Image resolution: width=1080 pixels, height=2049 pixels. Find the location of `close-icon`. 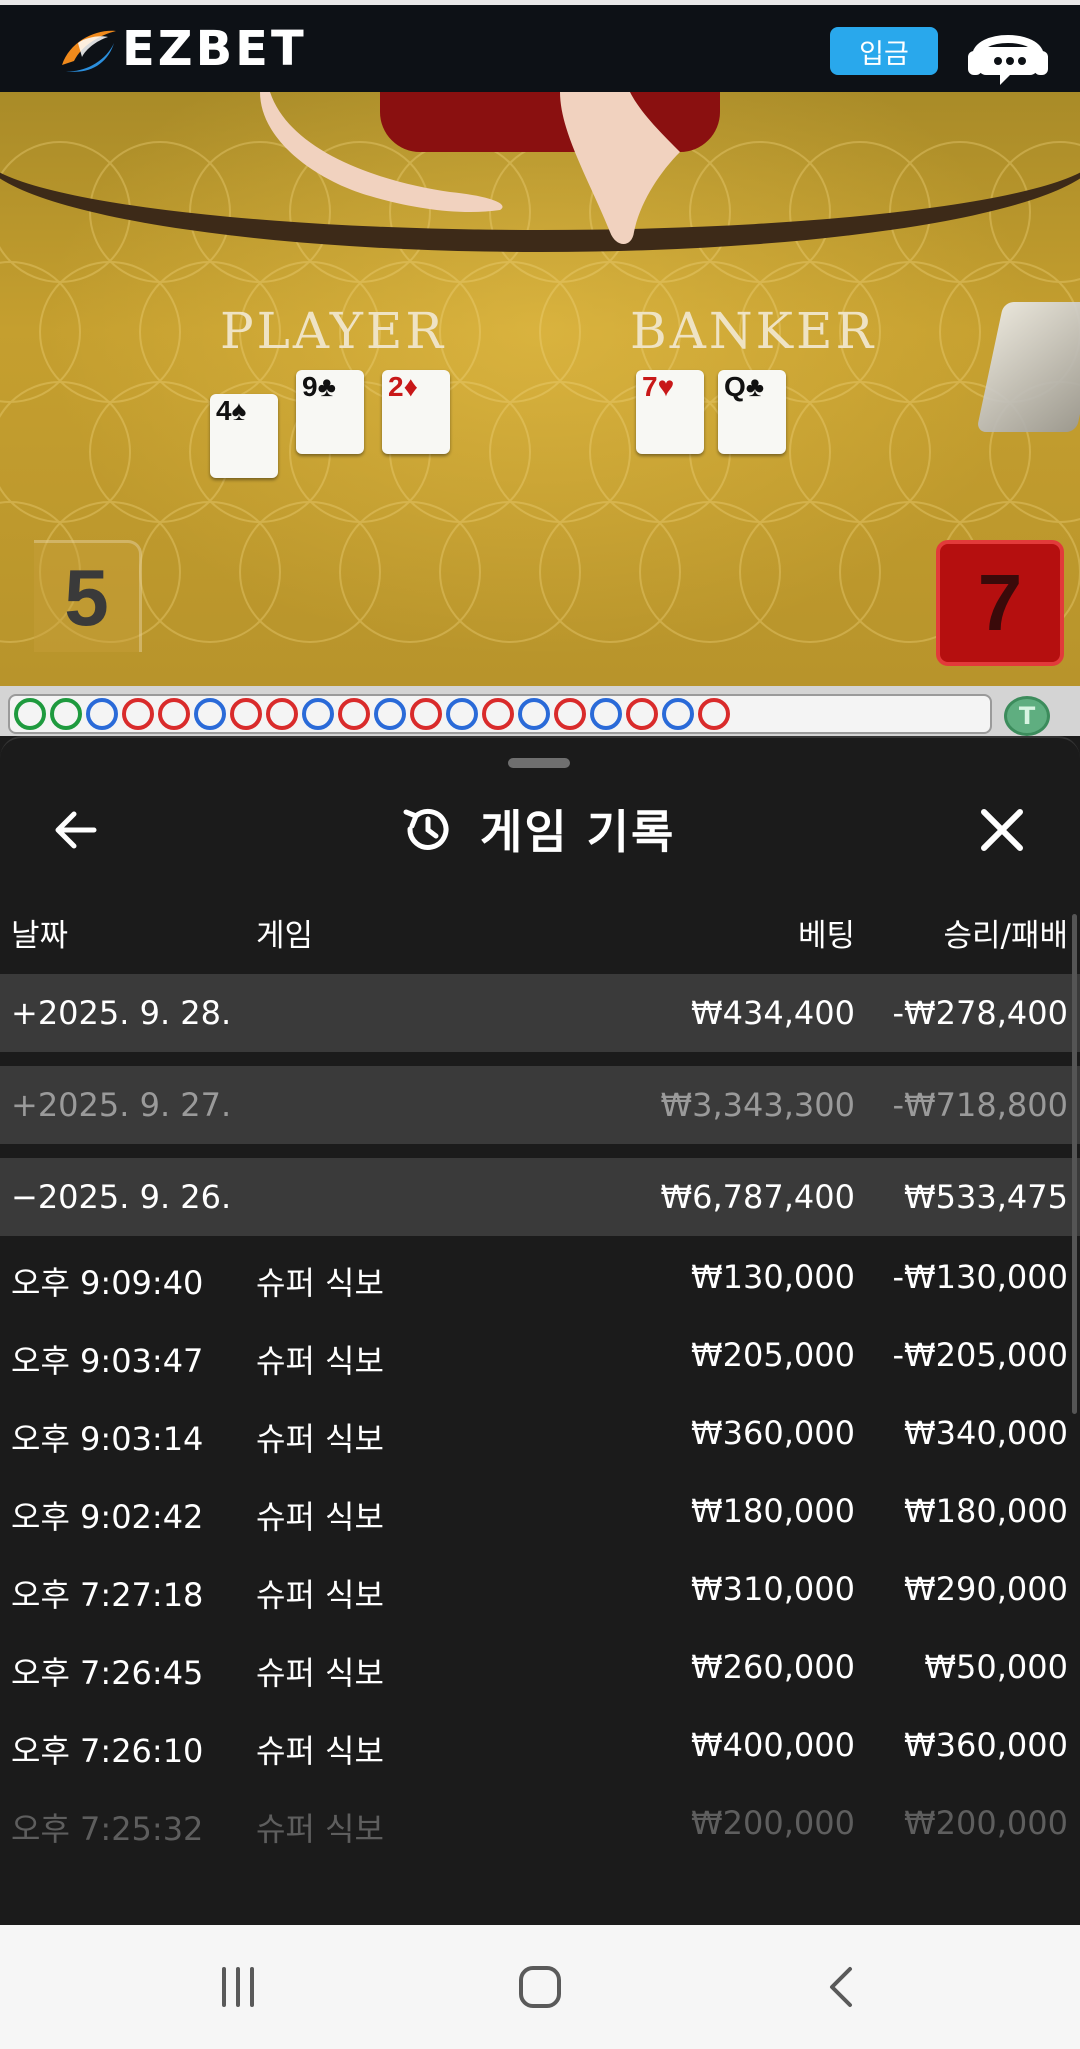

close-icon is located at coordinates (1002, 830).